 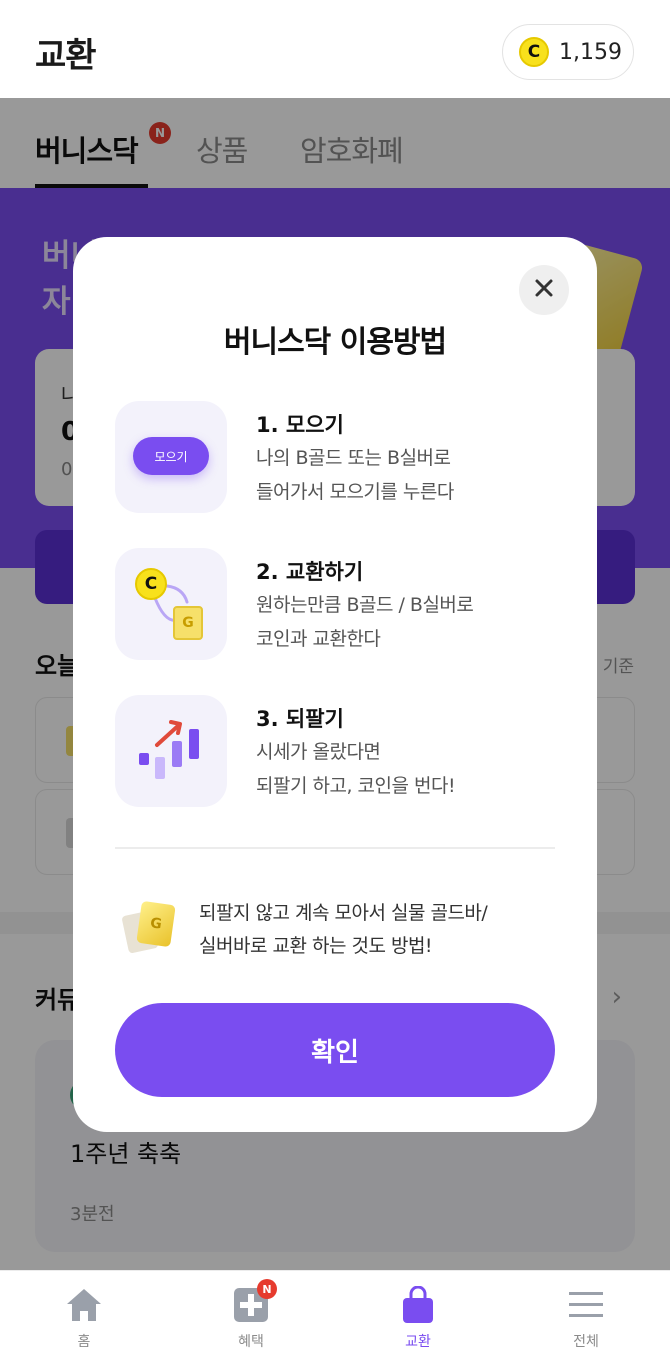 What do you see at coordinates (356, 786) in the screenshot?
I see `step-description-line: 되팔기 하고, 코인을 번다!` at bounding box center [356, 786].